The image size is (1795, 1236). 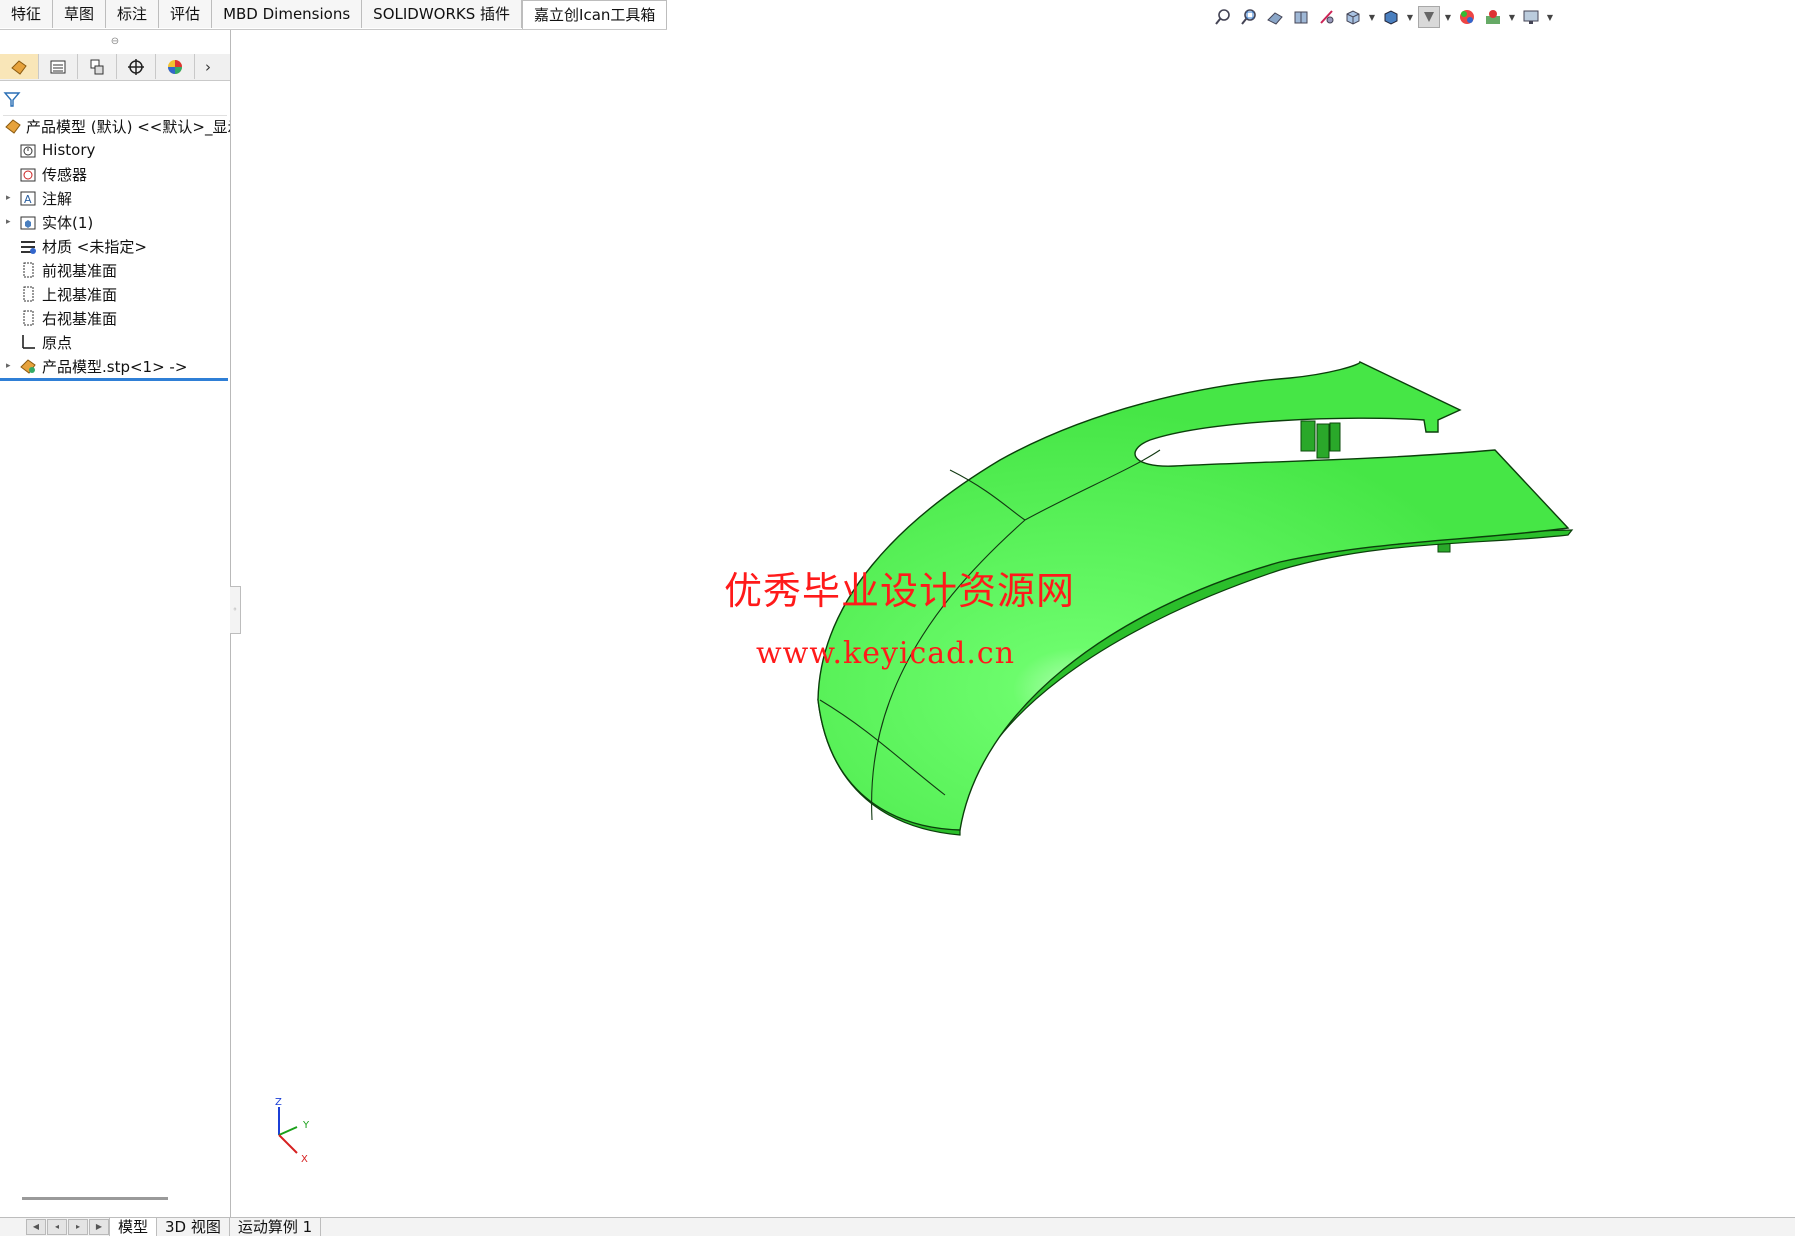 I want to click on triad-x-label: X, so click(x=304, y=1159).